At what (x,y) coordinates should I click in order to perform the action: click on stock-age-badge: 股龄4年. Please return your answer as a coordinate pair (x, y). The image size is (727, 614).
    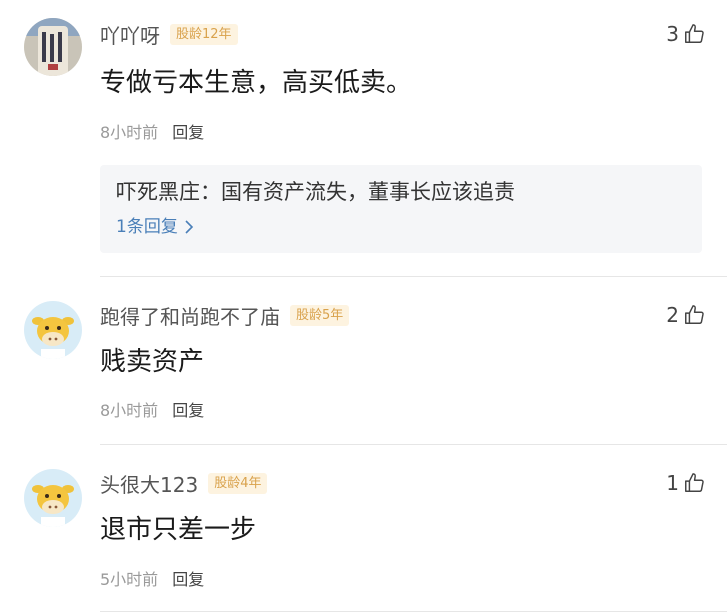
    Looking at the image, I should click on (238, 483).